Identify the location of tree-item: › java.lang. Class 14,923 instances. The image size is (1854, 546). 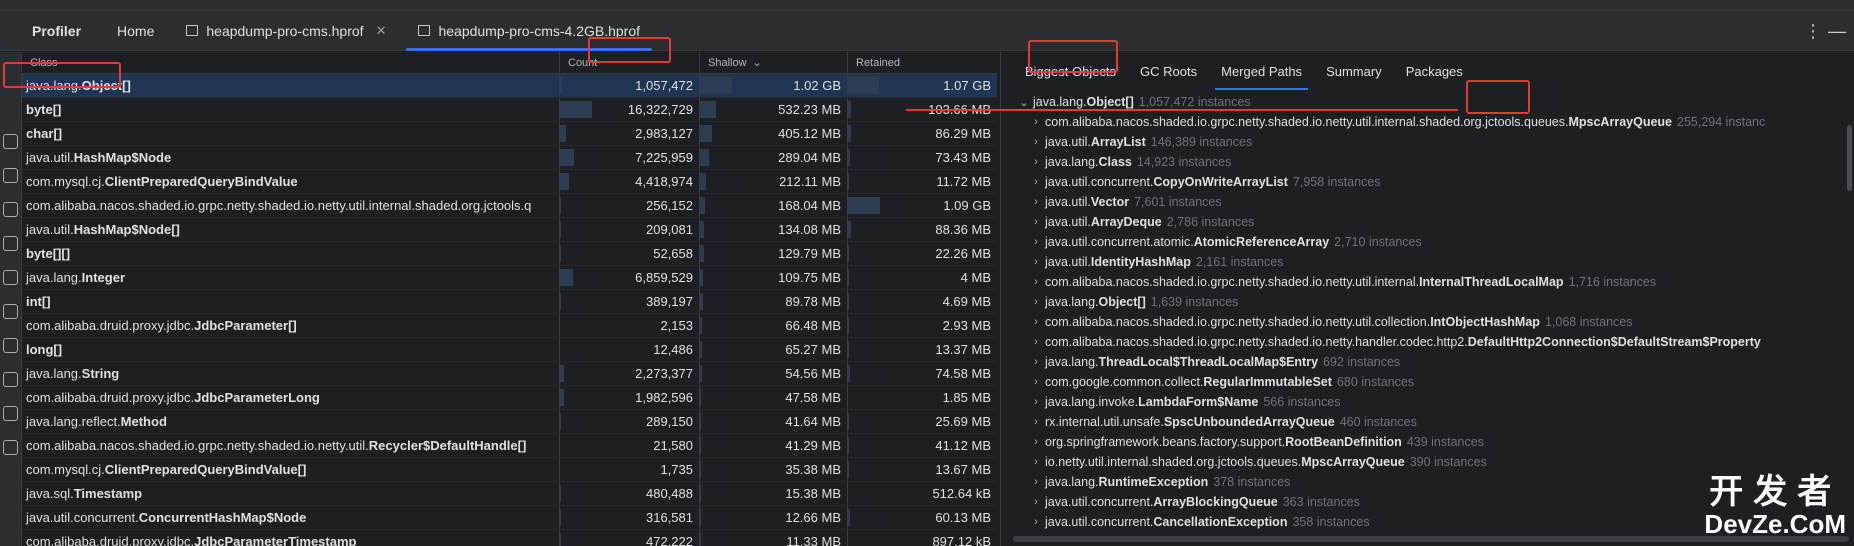
(1427, 162).